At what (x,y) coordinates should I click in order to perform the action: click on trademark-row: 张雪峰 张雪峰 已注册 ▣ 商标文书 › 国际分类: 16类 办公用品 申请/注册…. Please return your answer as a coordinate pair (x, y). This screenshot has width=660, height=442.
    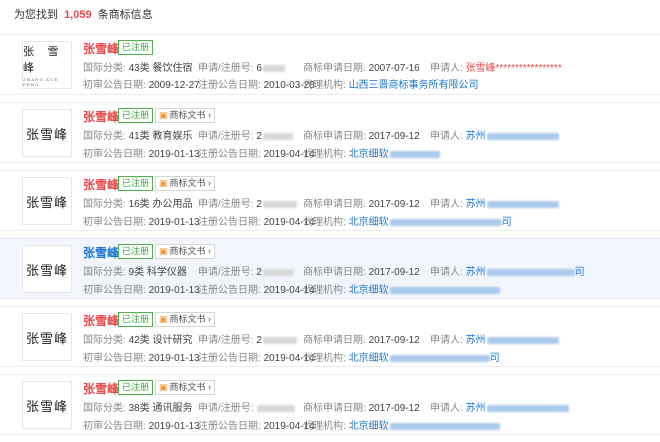
    Looking at the image, I should click on (330, 200).